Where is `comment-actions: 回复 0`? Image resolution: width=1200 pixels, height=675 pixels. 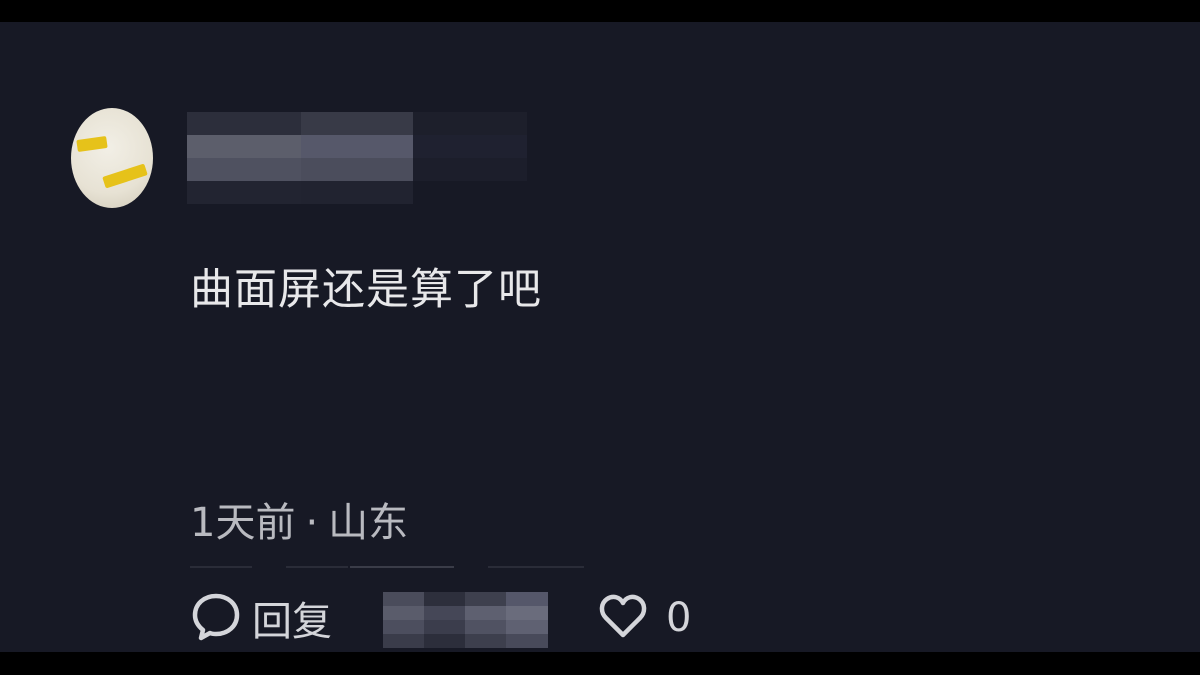
comment-actions: 回复 0 is located at coordinates (450, 619).